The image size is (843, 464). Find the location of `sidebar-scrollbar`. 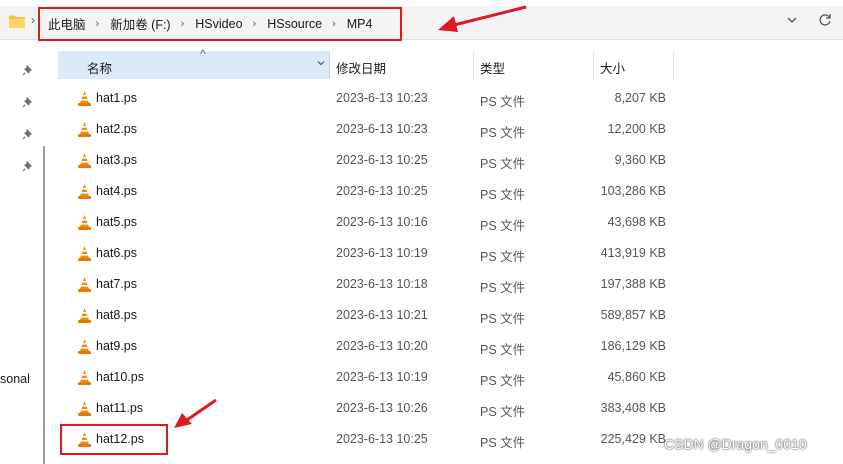

sidebar-scrollbar is located at coordinates (44, 305).